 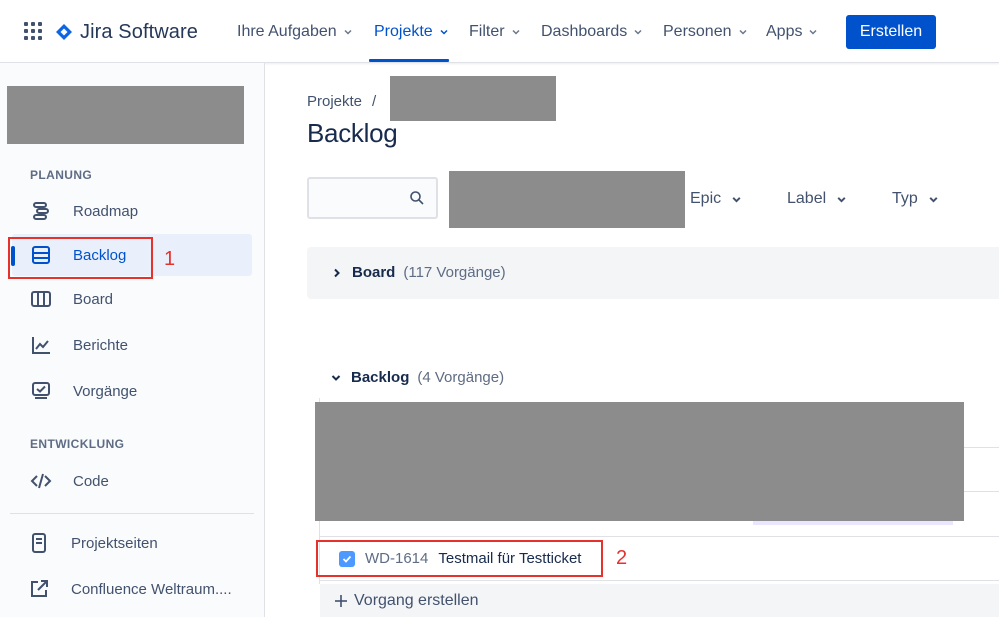 What do you see at coordinates (91, 481) in the screenshot?
I see `sidebar-item-label: Code` at bounding box center [91, 481].